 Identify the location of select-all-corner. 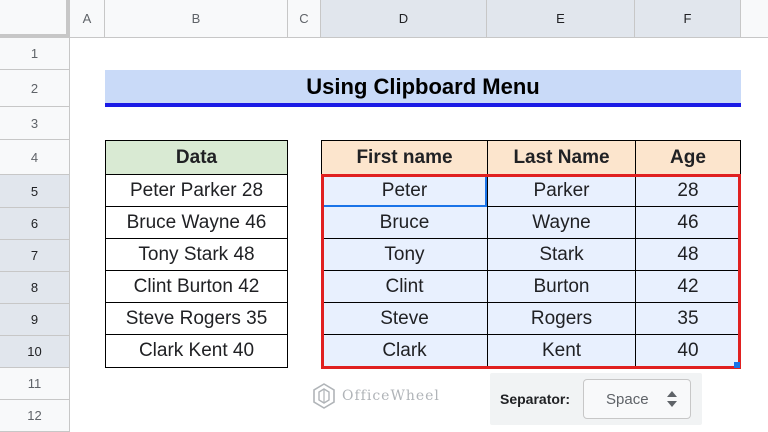
(35, 19).